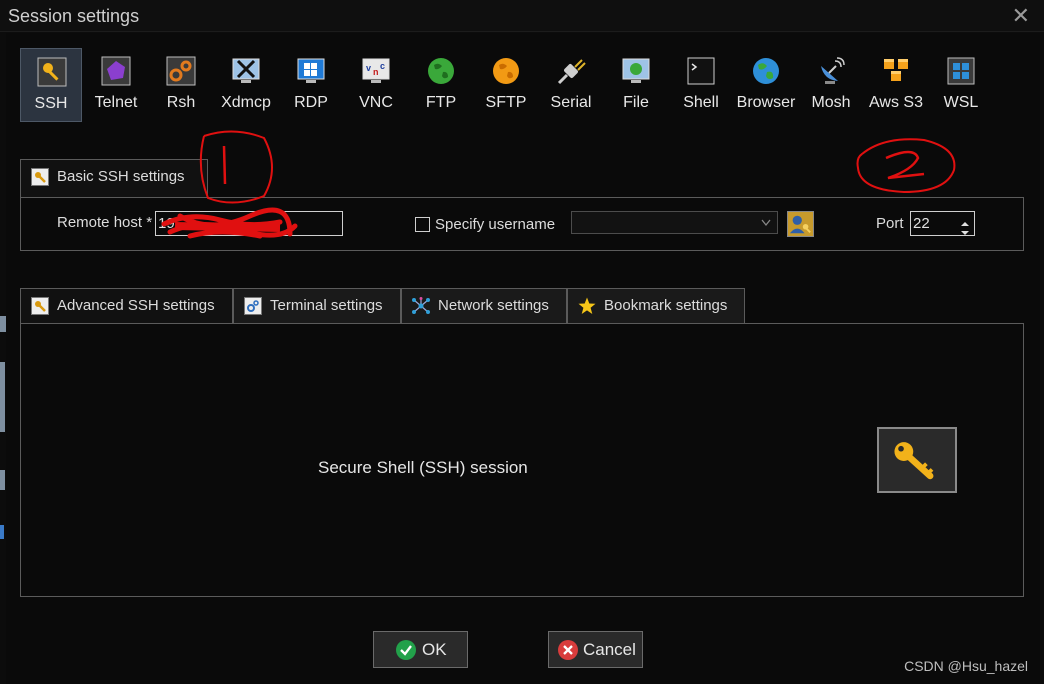 This screenshot has width=1044, height=684. Describe the element at coordinates (406, 650) in the screenshot. I see `check-icon` at that location.